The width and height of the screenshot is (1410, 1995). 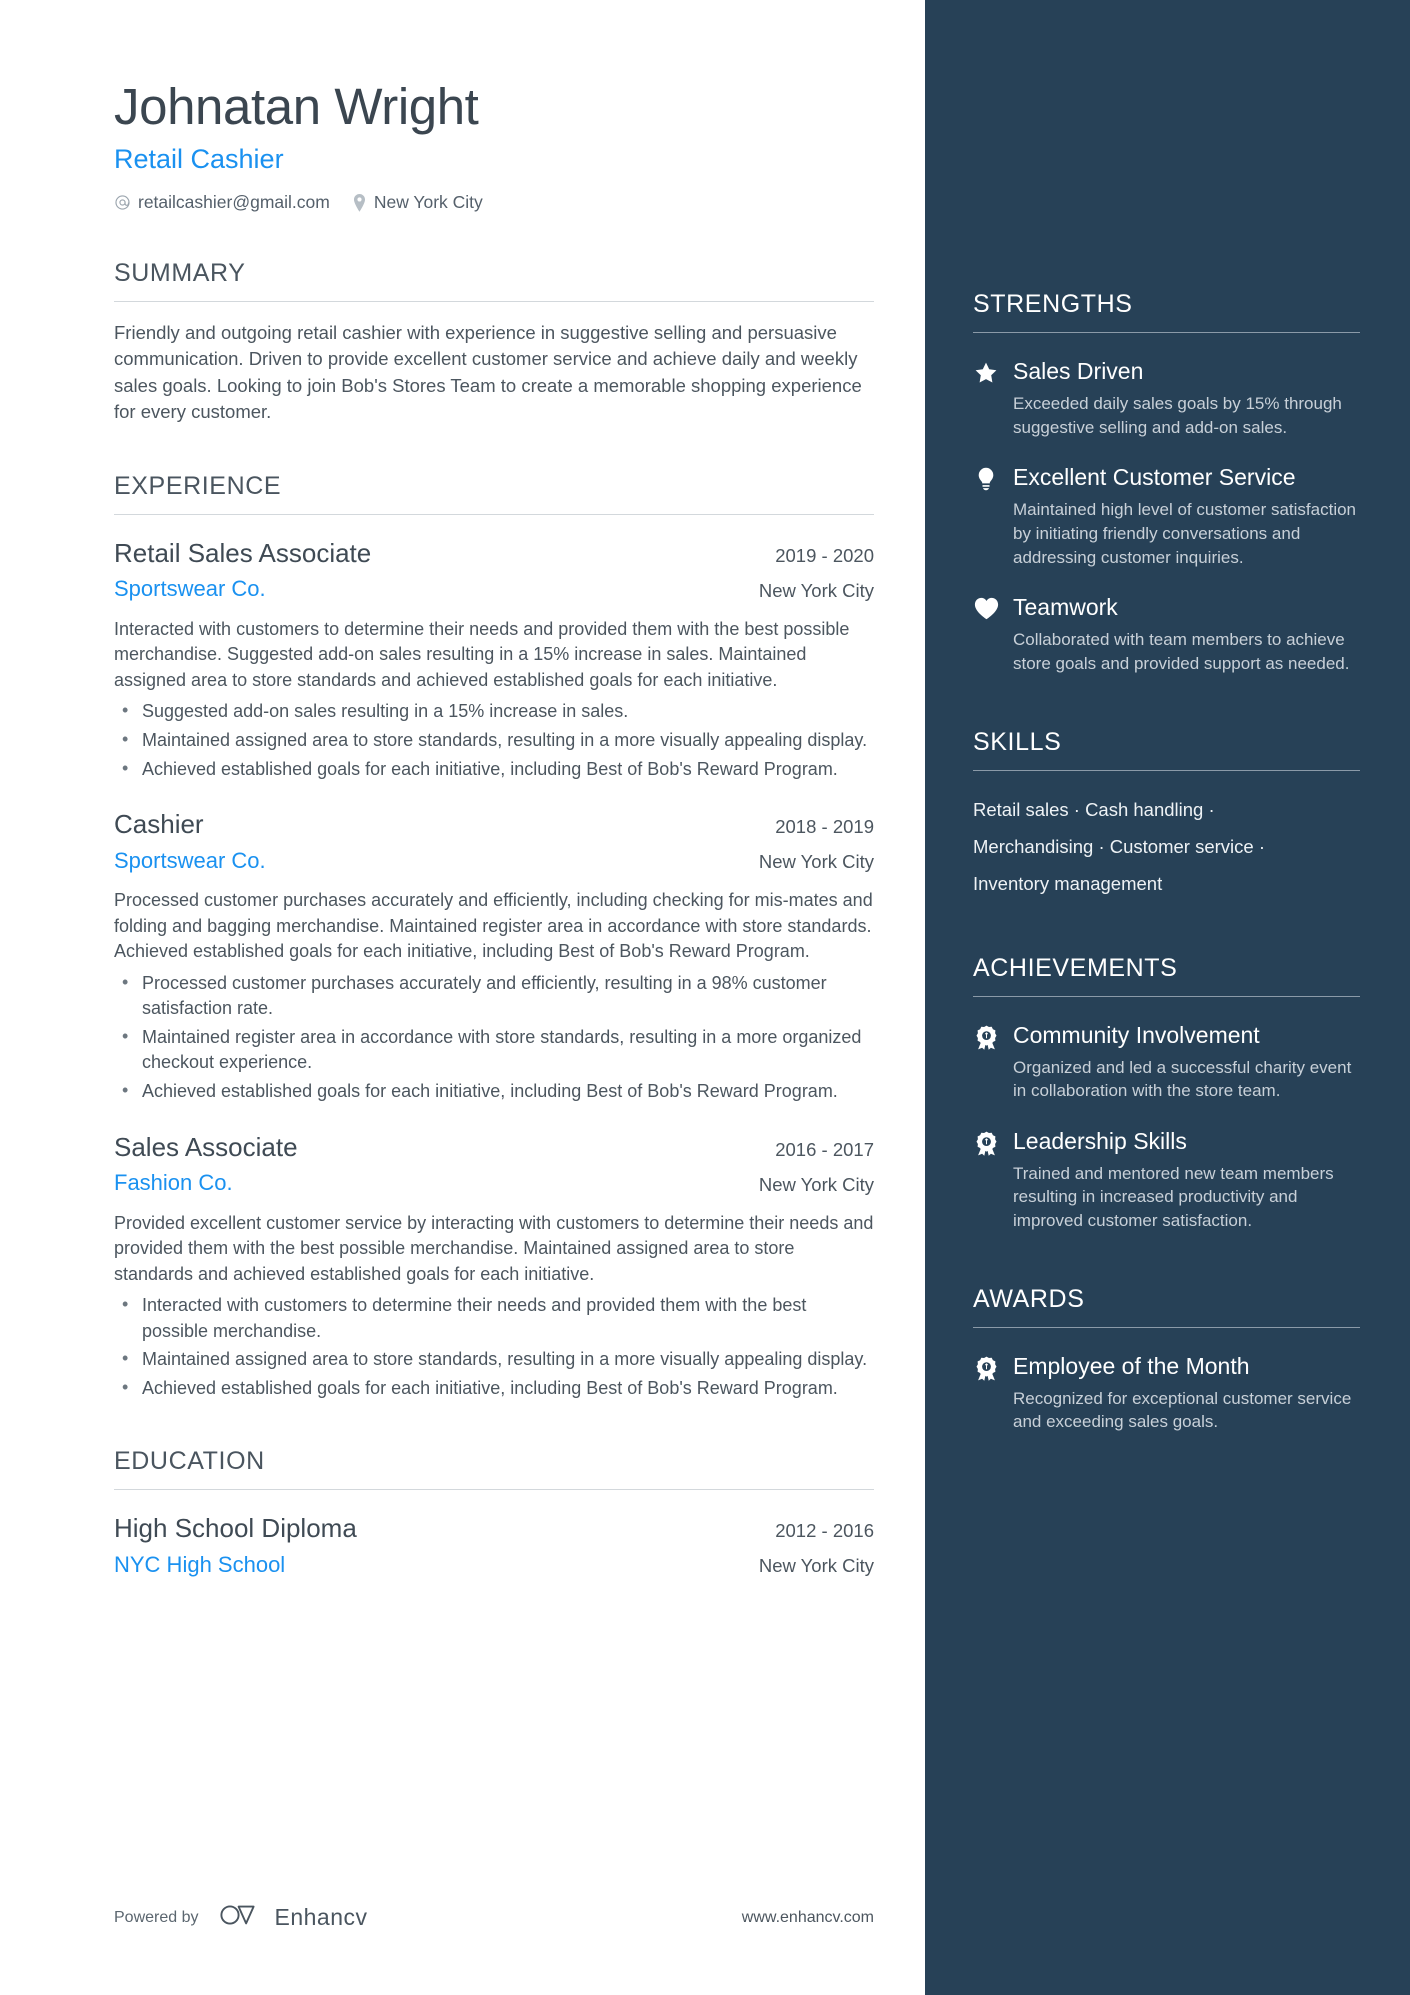 I want to click on education-dates: 2012 - 2016, so click(x=824, y=1531).